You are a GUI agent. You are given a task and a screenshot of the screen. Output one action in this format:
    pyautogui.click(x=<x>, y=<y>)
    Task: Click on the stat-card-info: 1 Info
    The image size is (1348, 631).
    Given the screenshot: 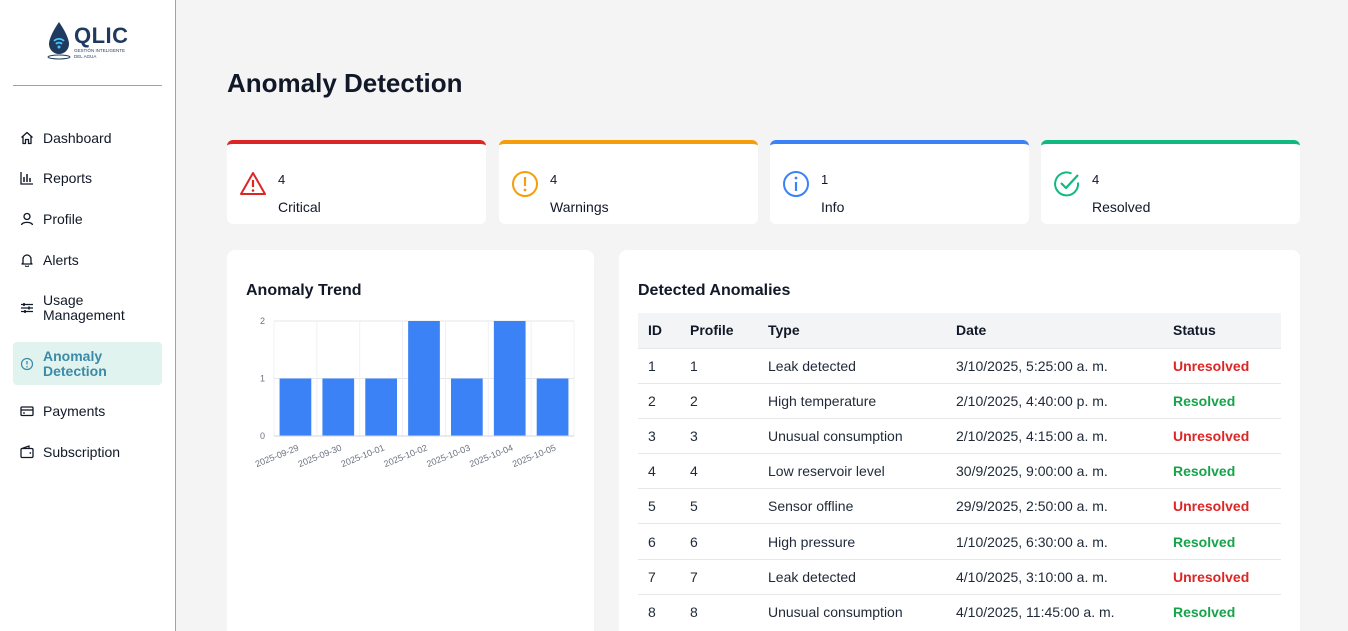 What is the action you would take?
    pyautogui.click(x=899, y=182)
    